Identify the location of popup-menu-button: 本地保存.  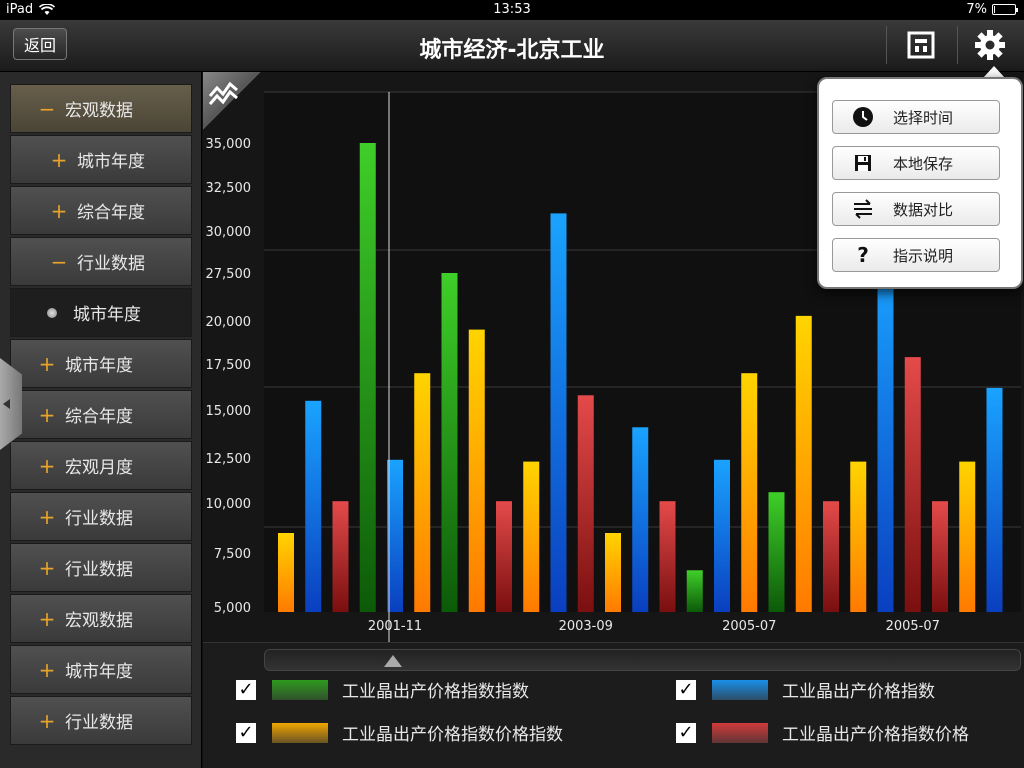
(916, 163).